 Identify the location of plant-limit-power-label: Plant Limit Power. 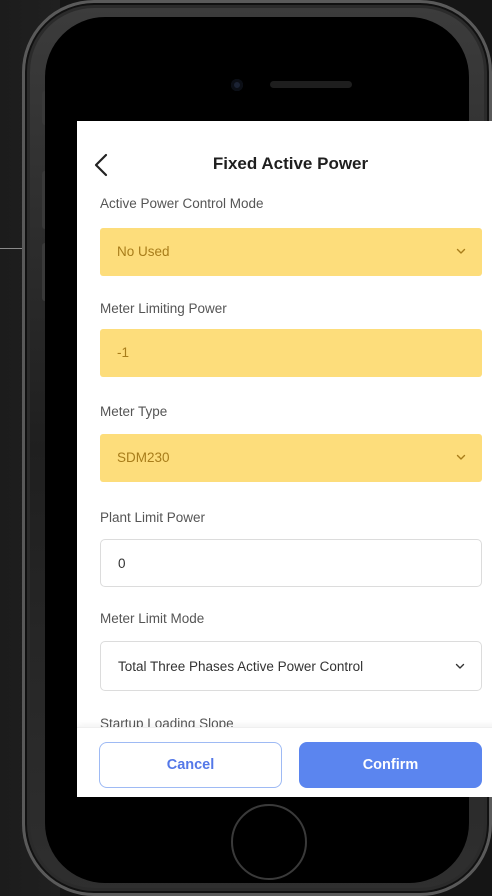
(153, 517).